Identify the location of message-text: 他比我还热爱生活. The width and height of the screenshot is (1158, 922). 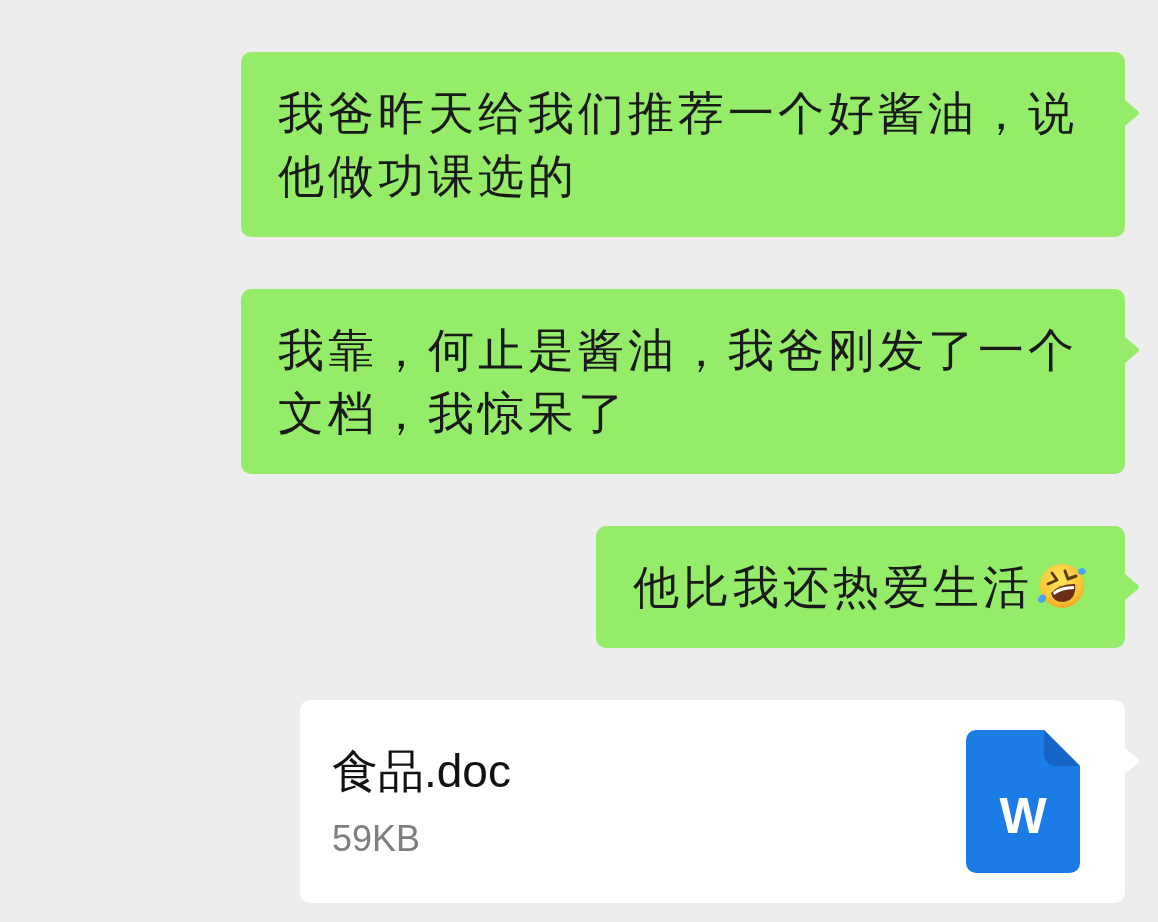
(833, 587).